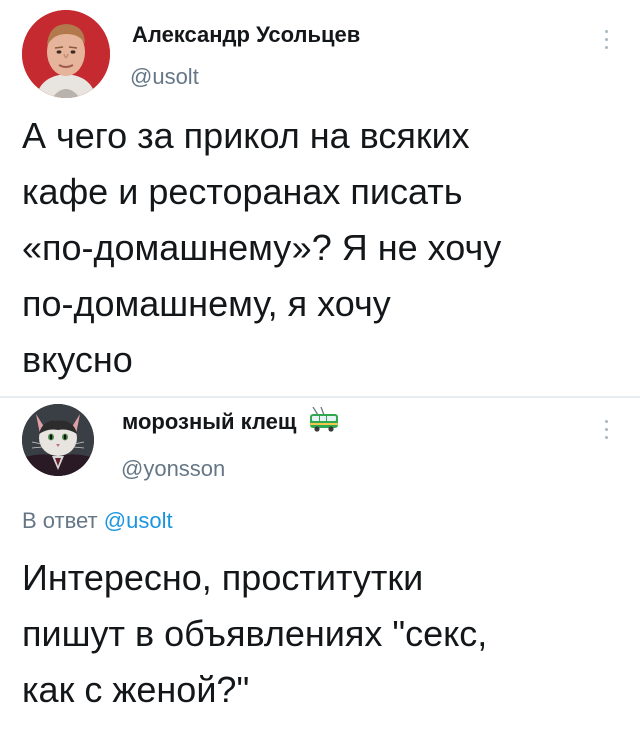  What do you see at coordinates (138, 520) in the screenshot?
I see `reply-to-handle-link: @usolt` at bounding box center [138, 520].